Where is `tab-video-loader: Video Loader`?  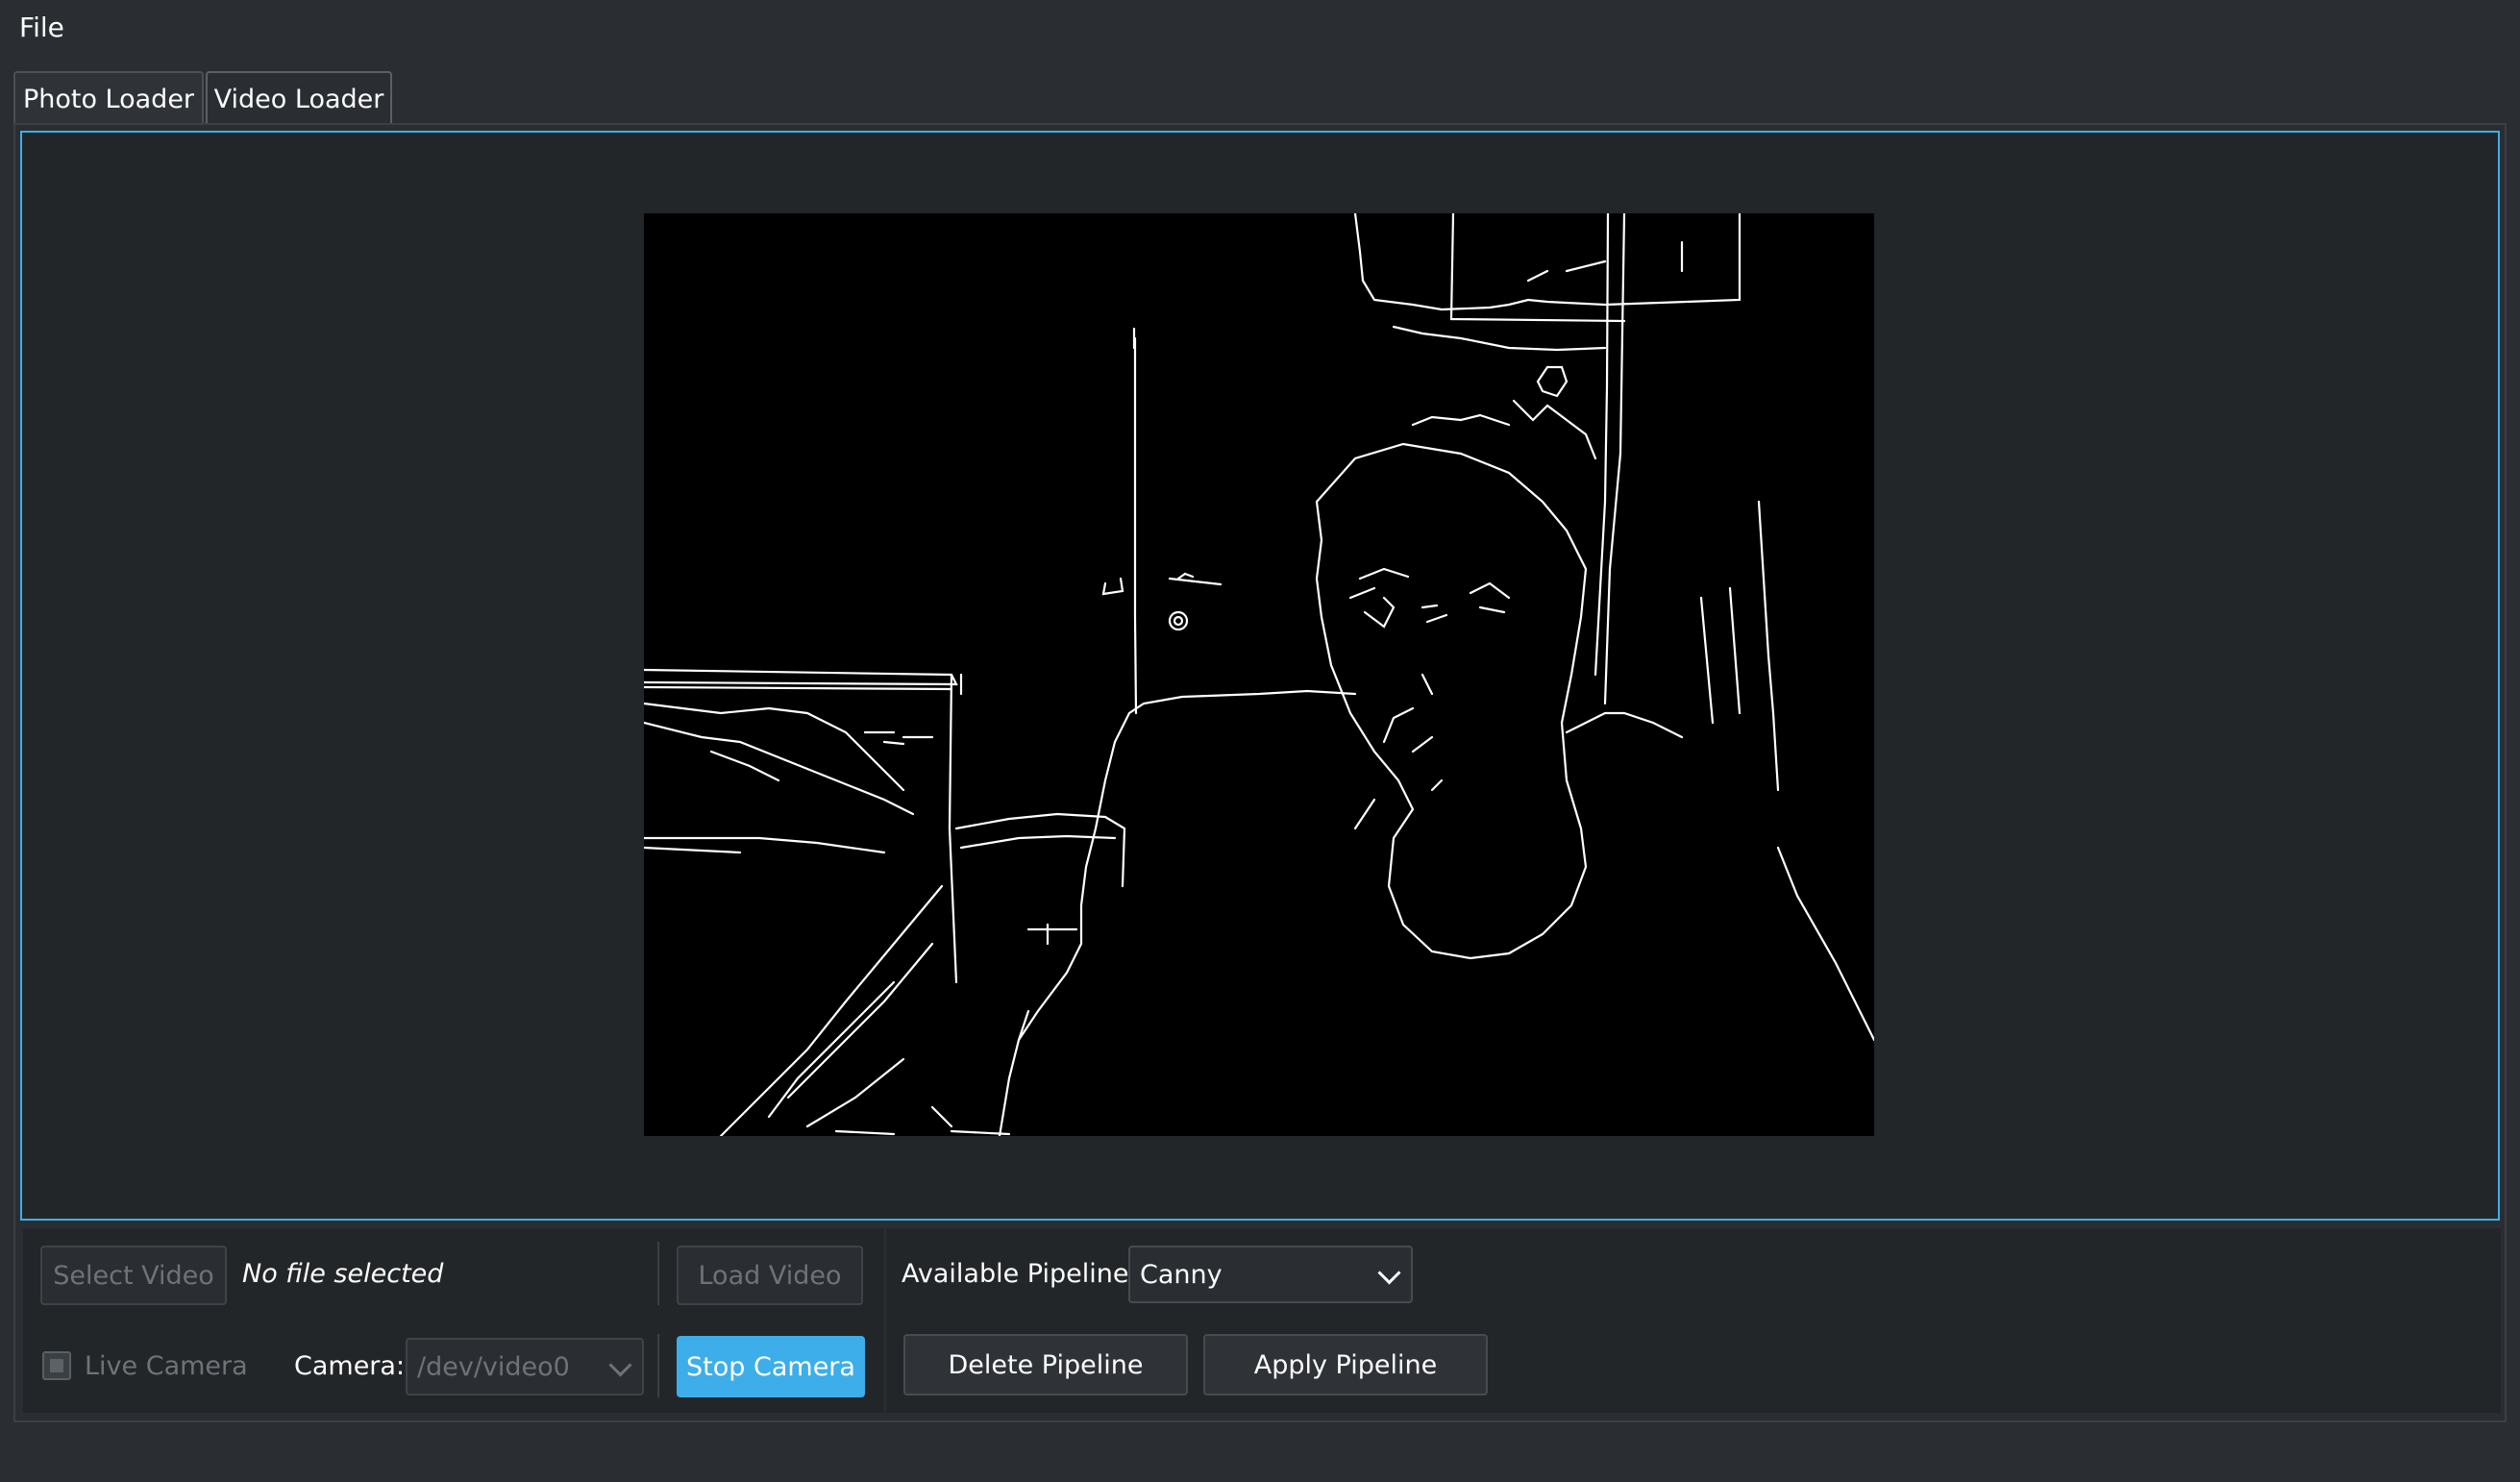 tab-video-loader: Video Loader is located at coordinates (299, 99).